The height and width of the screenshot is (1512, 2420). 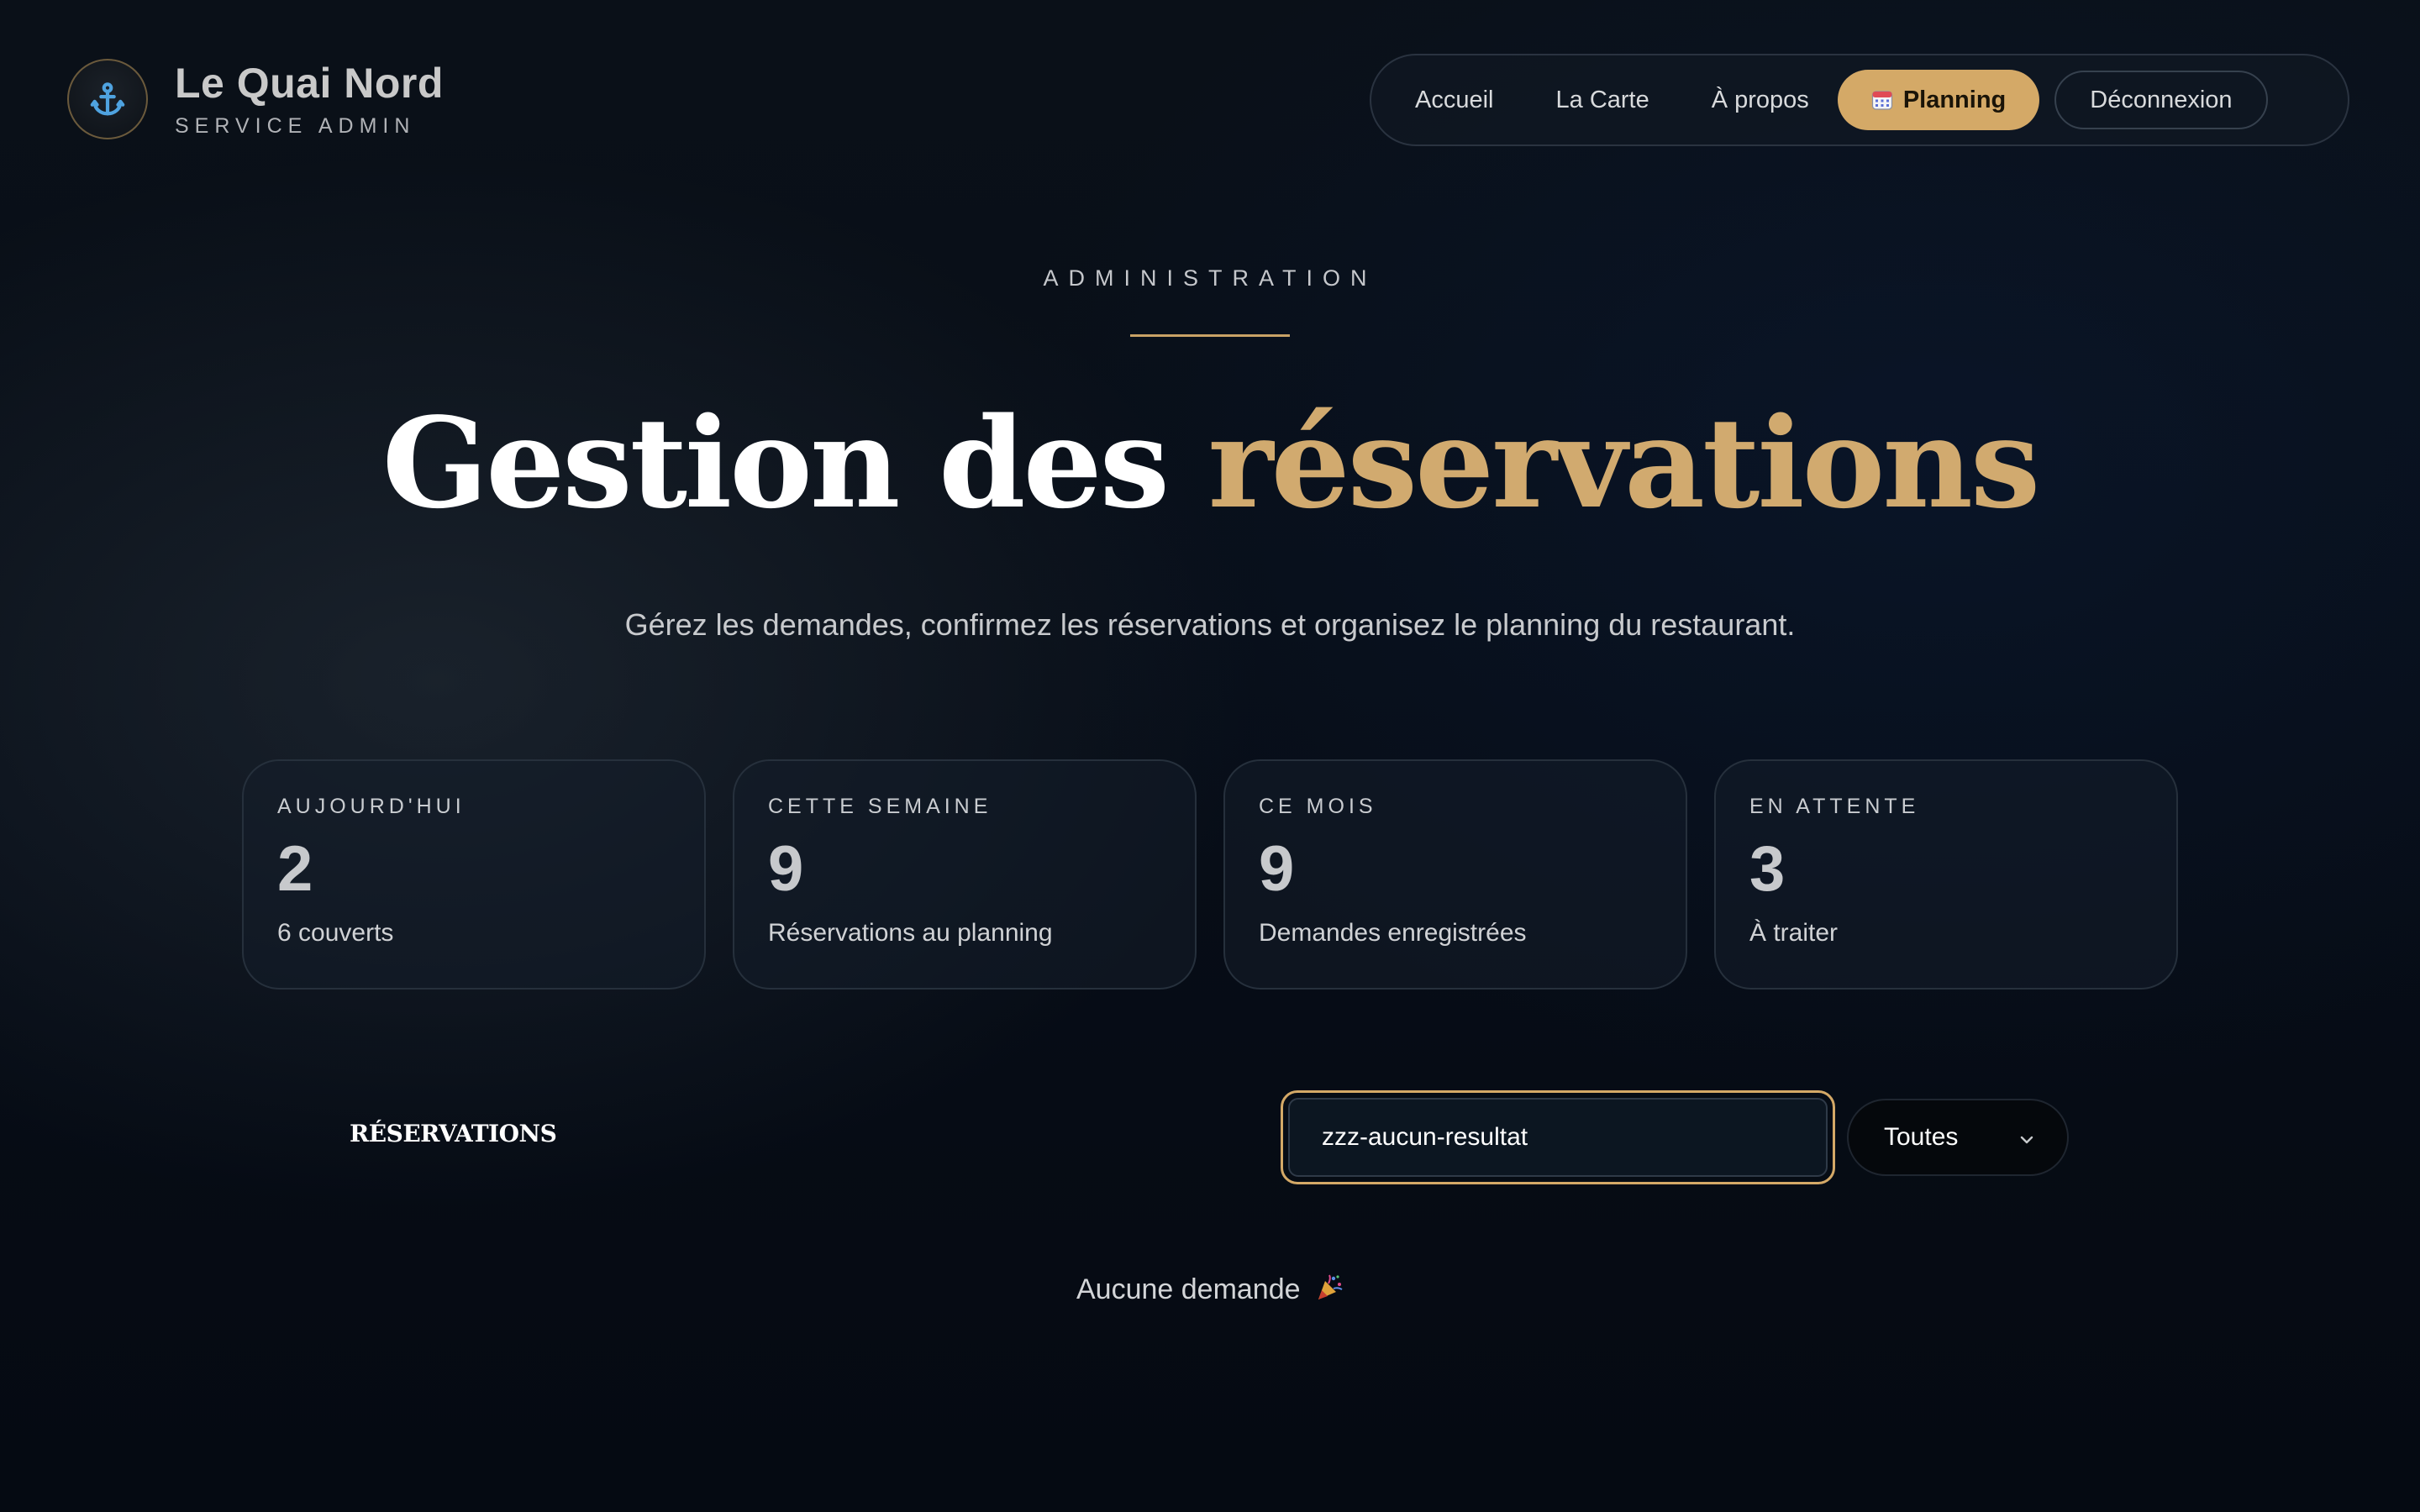 I want to click on status-filter-value: Toutes, so click(x=1922, y=1137).